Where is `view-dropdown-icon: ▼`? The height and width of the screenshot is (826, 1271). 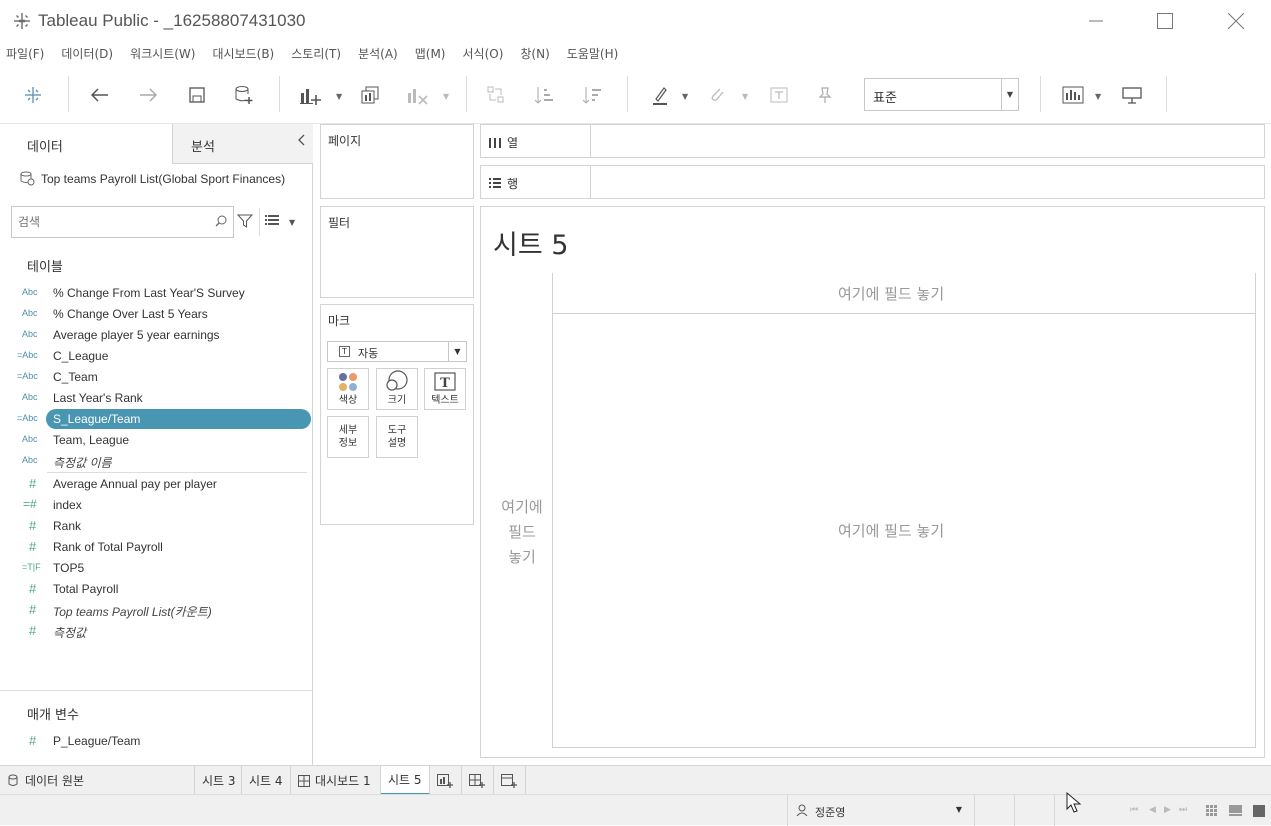 view-dropdown-icon: ▼ is located at coordinates (292, 222).